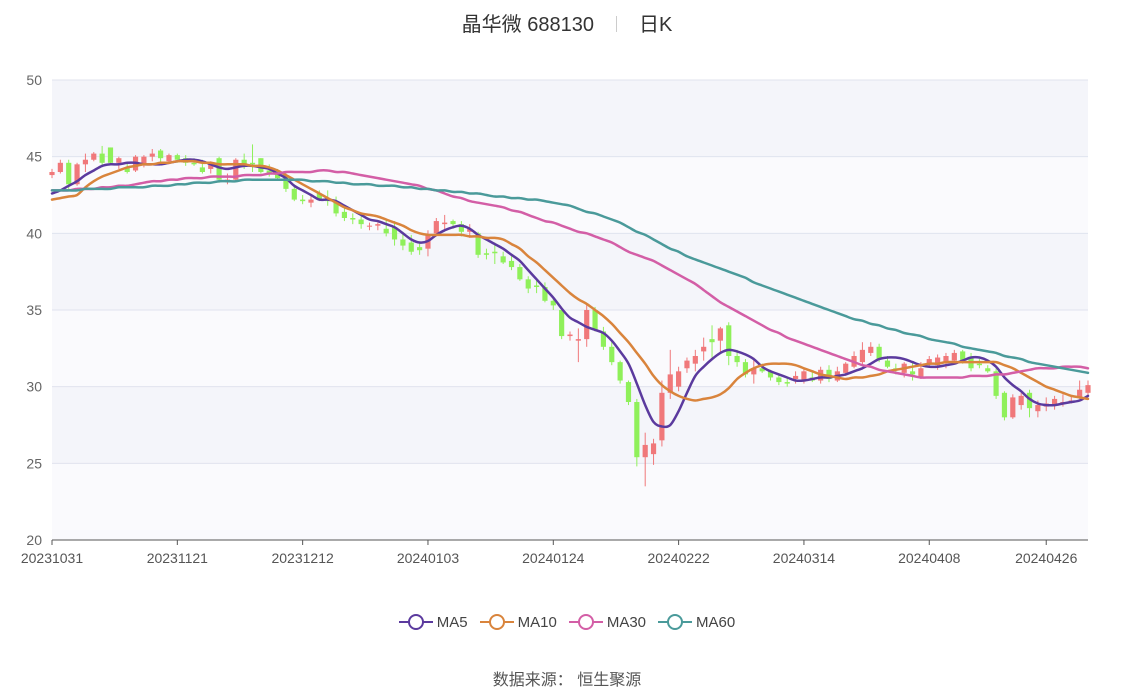 Image resolution: width=1134 pixels, height=690 pixels. I want to click on y-tick-label: 40, so click(34, 233).